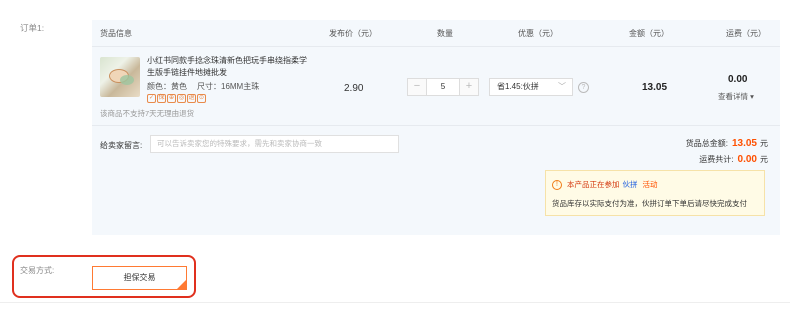 This screenshot has height=322, width=800. I want to click on promo-select: 省1.45:伙拼 ﹀, so click(531, 87).